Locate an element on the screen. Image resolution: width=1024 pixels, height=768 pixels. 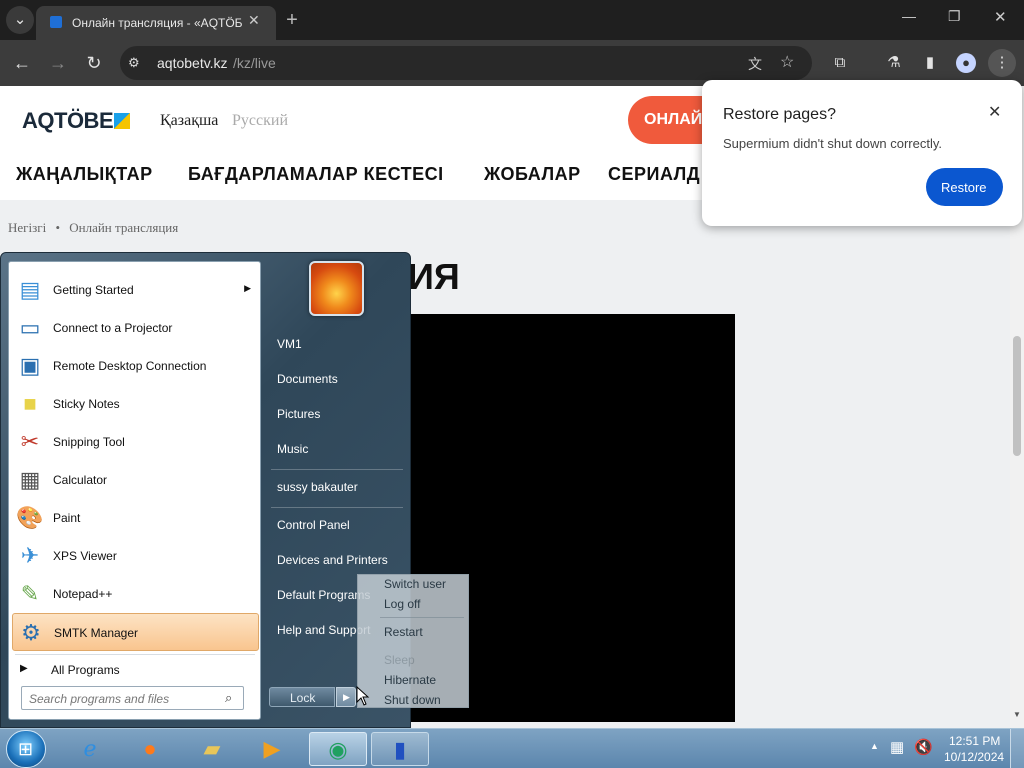
user-picture is located at coordinates (336, 288).